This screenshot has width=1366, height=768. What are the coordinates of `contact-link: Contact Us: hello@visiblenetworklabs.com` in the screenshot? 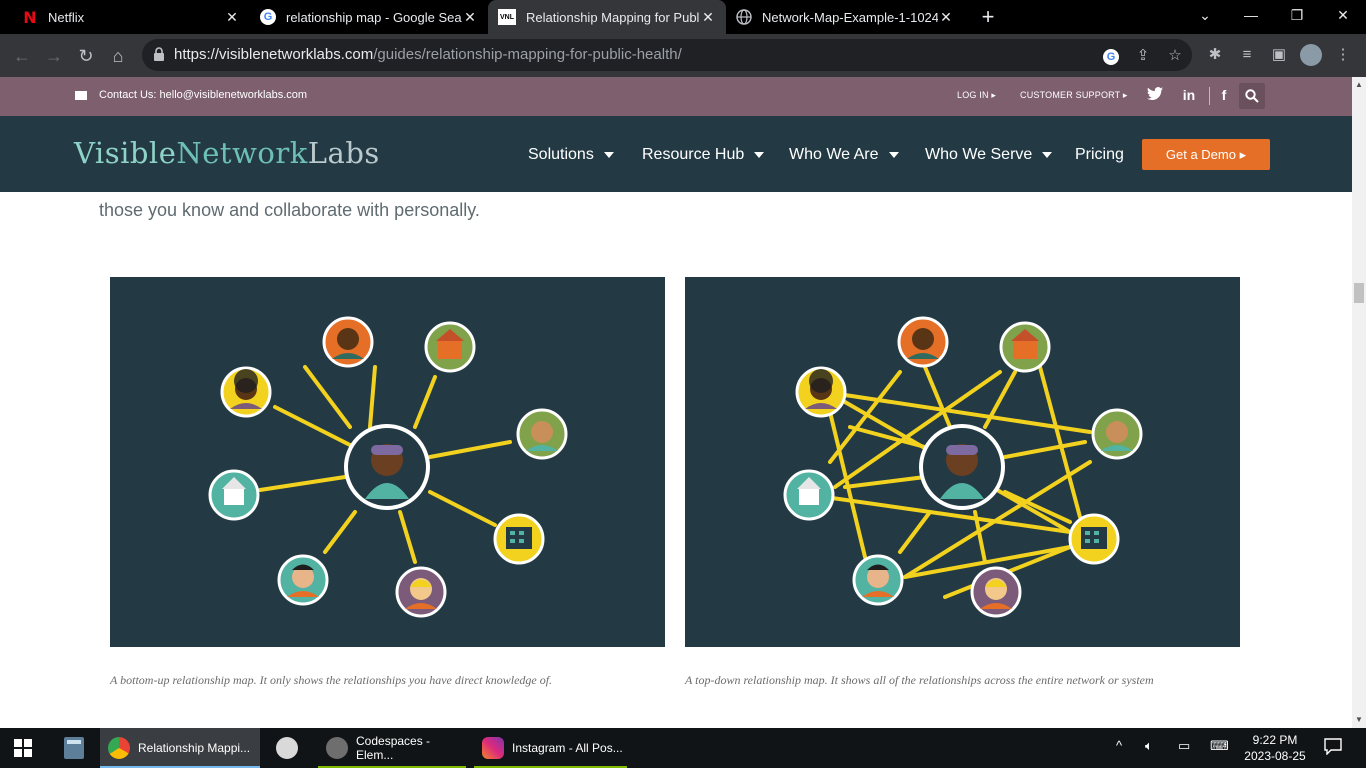 It's located at (191, 95).